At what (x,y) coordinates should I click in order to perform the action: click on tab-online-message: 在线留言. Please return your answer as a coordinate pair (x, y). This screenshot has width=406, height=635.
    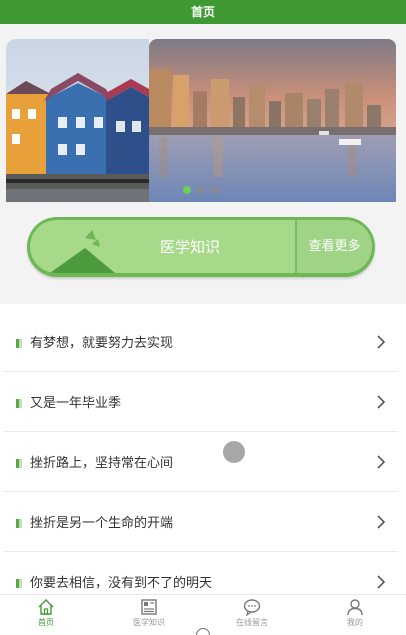
    Looking at the image, I should click on (252, 615).